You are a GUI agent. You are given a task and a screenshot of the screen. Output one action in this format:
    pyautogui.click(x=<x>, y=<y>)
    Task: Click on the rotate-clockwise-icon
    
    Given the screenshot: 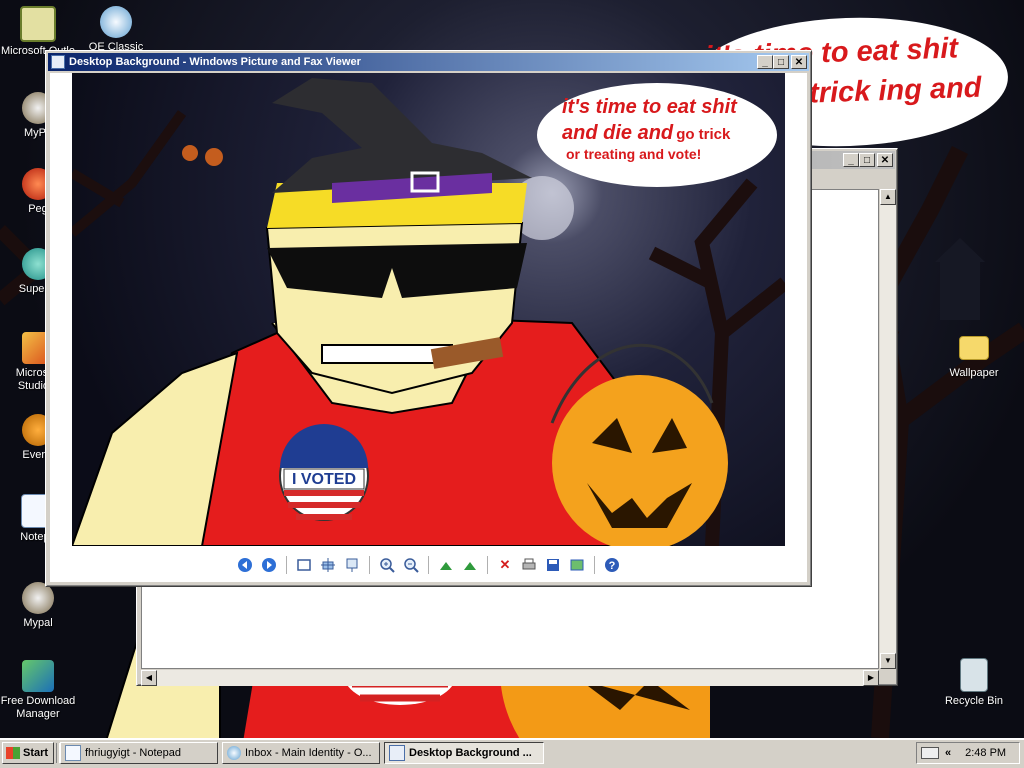 What is the action you would take?
    pyautogui.click(x=446, y=565)
    